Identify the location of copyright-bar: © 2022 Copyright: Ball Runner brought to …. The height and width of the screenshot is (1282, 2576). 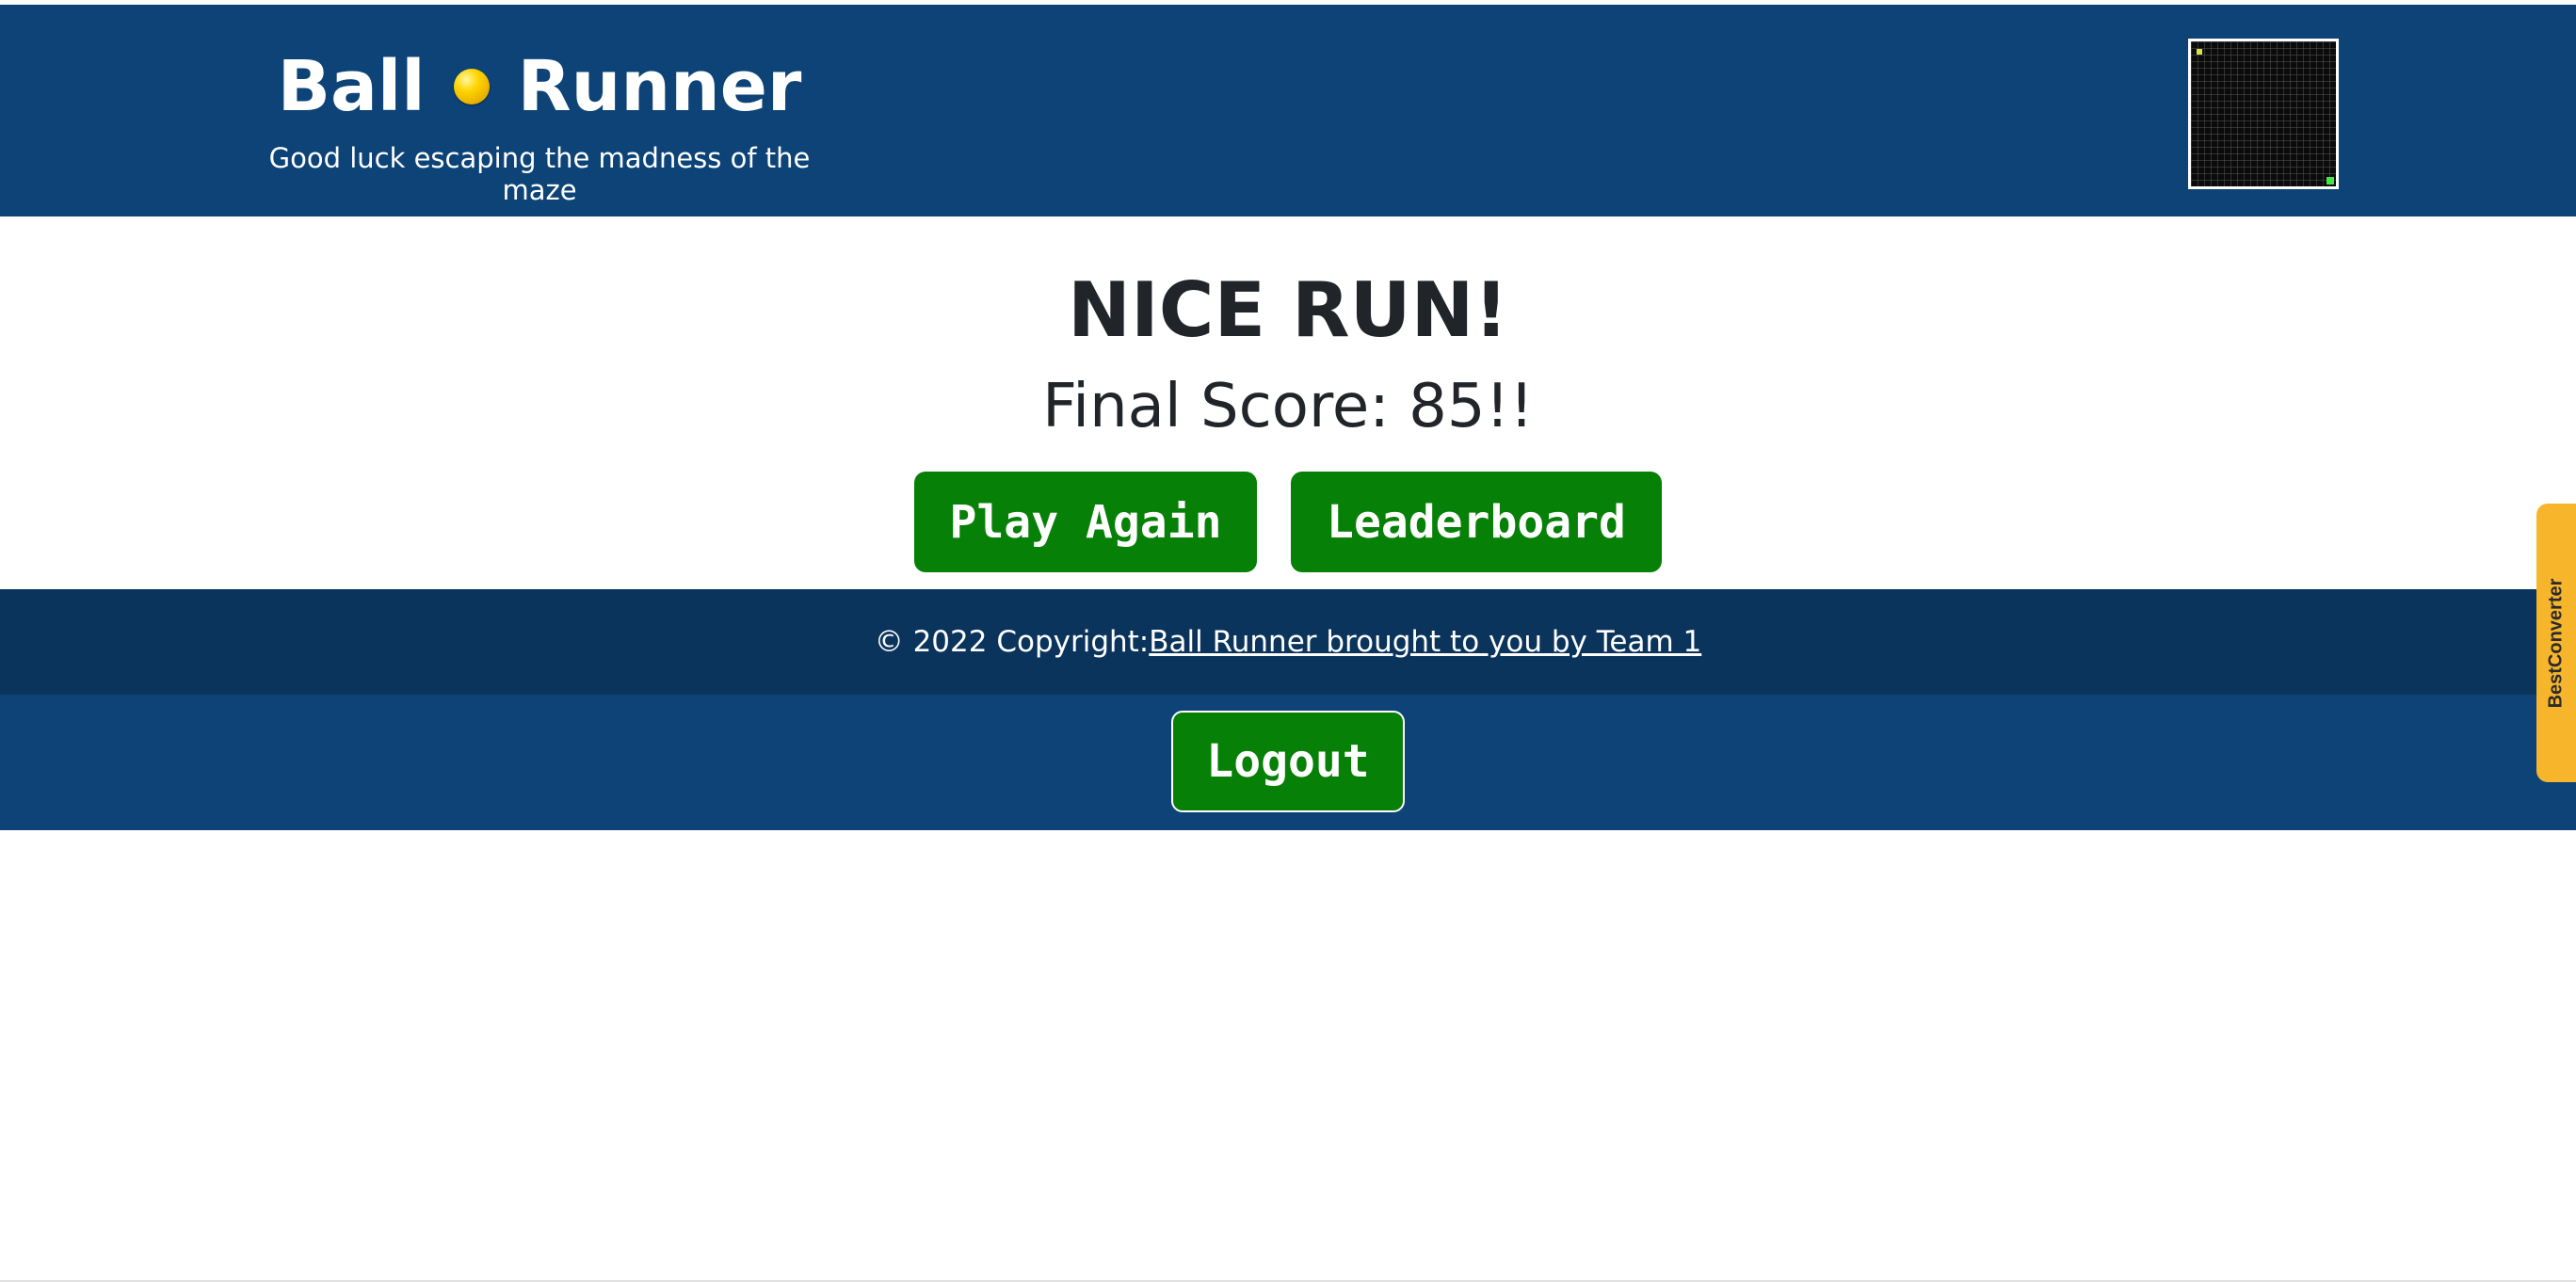
(1288, 642).